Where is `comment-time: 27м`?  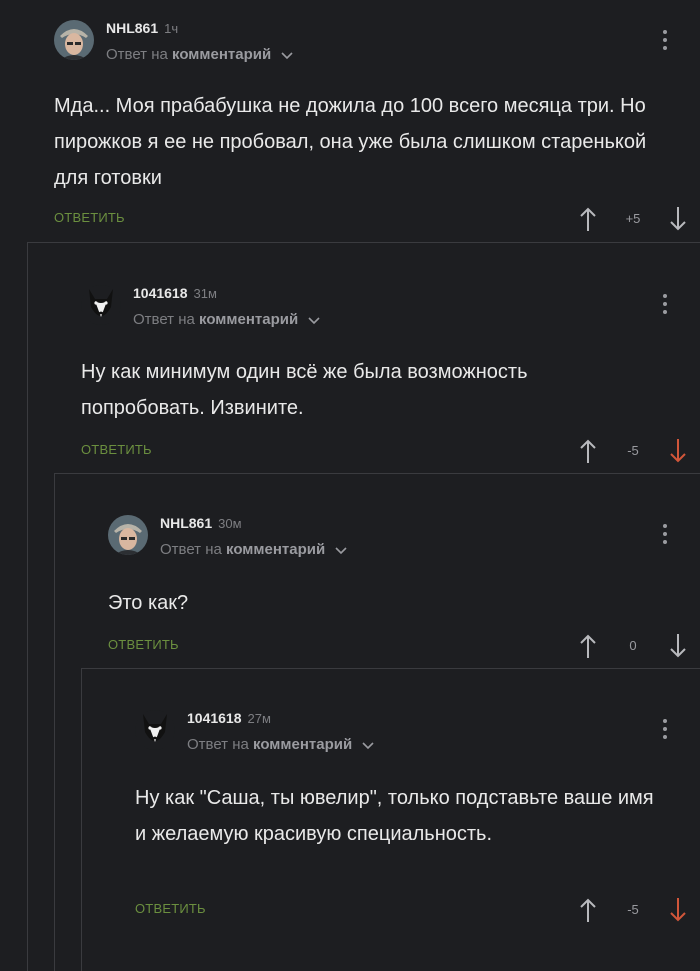 comment-time: 27м is located at coordinates (259, 718).